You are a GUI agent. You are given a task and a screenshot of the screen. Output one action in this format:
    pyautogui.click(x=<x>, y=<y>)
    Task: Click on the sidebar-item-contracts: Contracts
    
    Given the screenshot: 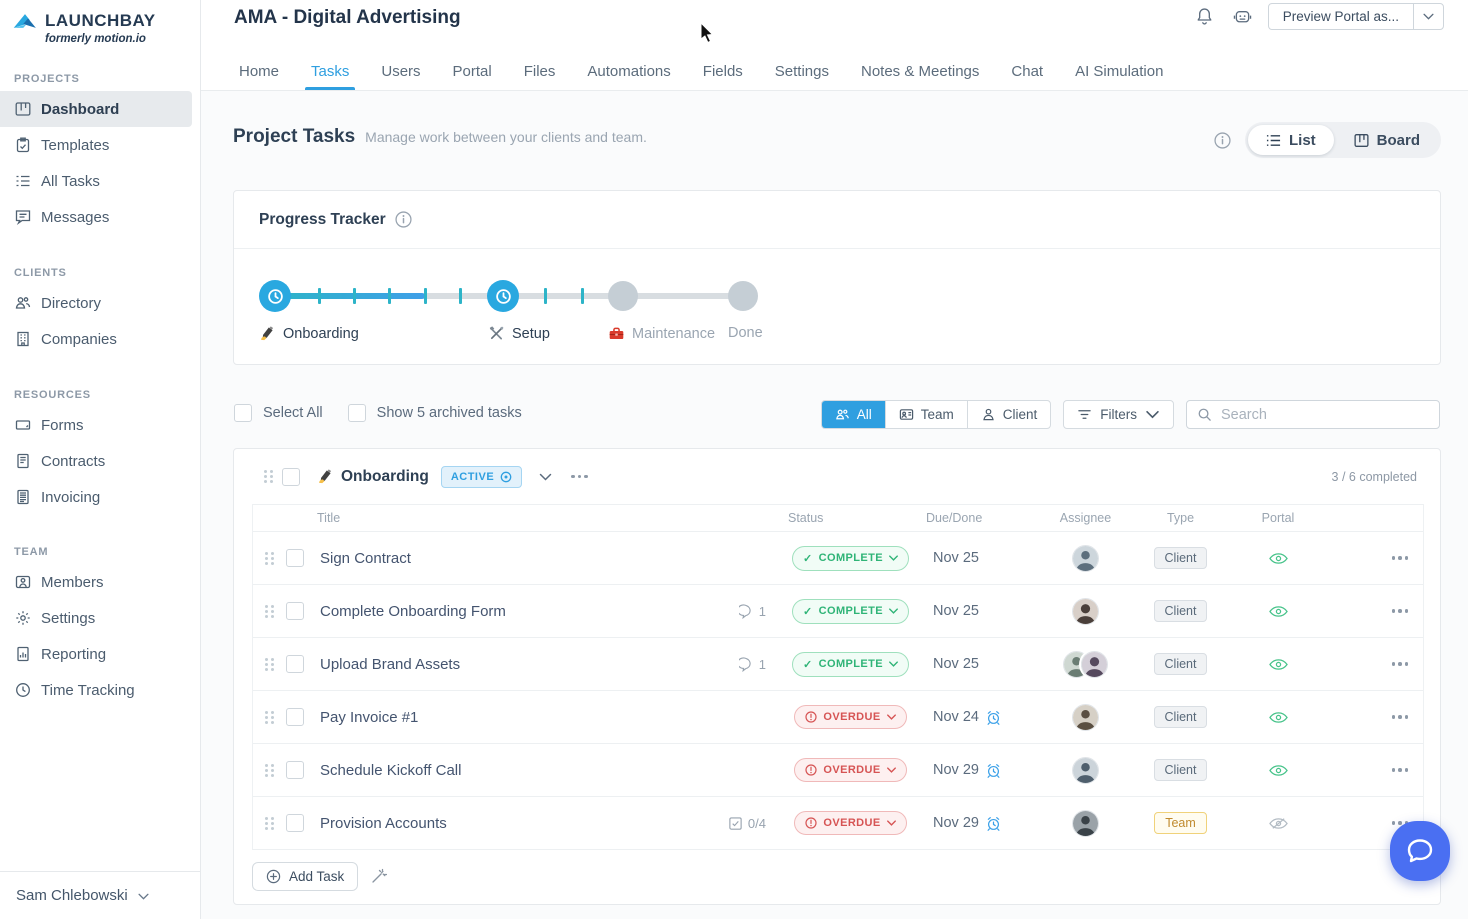 What is the action you would take?
    pyautogui.click(x=100, y=461)
    